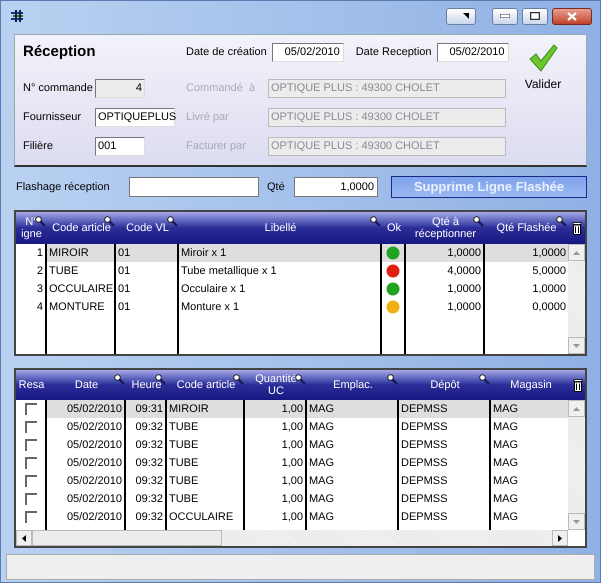 Image resolution: width=601 pixels, height=583 pixels. I want to click on validate-button: Valider, so click(543, 64).